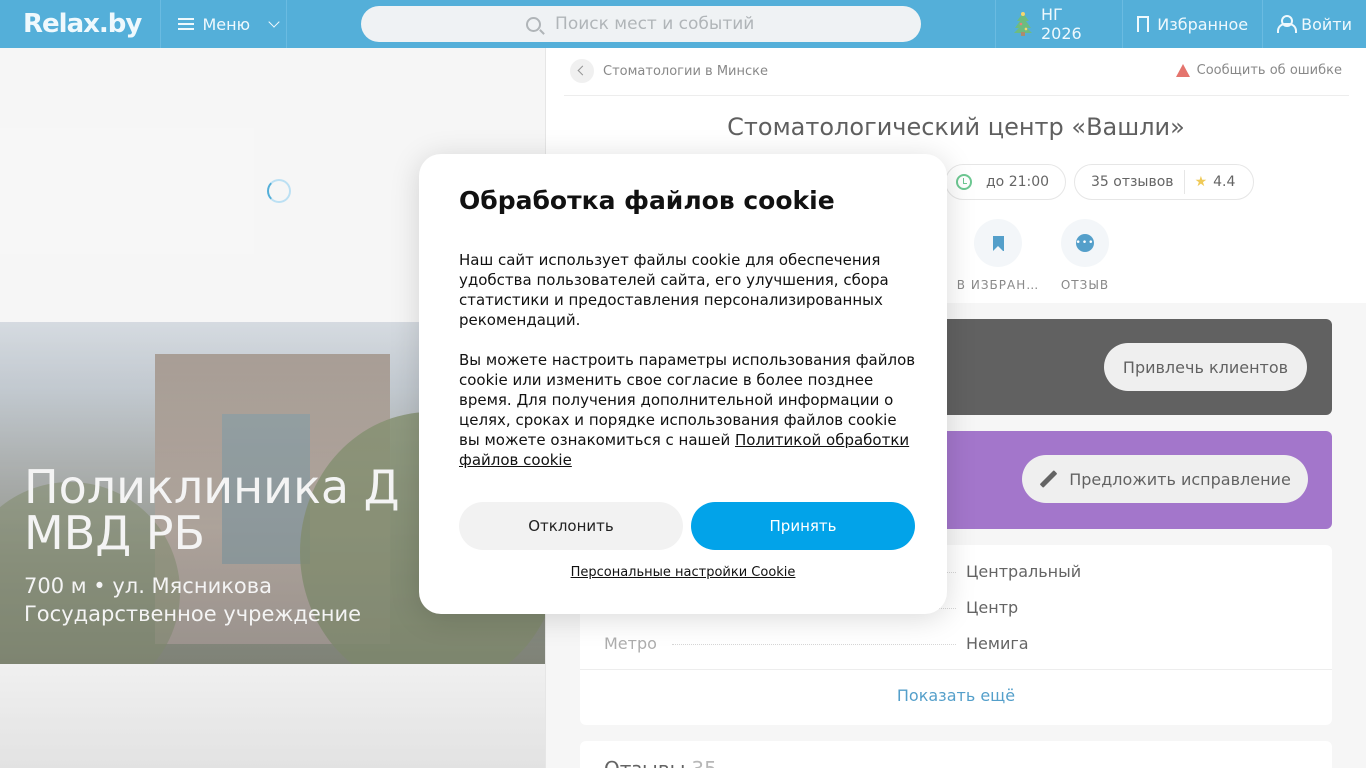 The image size is (1366, 768). What do you see at coordinates (803, 526) in the screenshot?
I see `accept-button: Принять` at bounding box center [803, 526].